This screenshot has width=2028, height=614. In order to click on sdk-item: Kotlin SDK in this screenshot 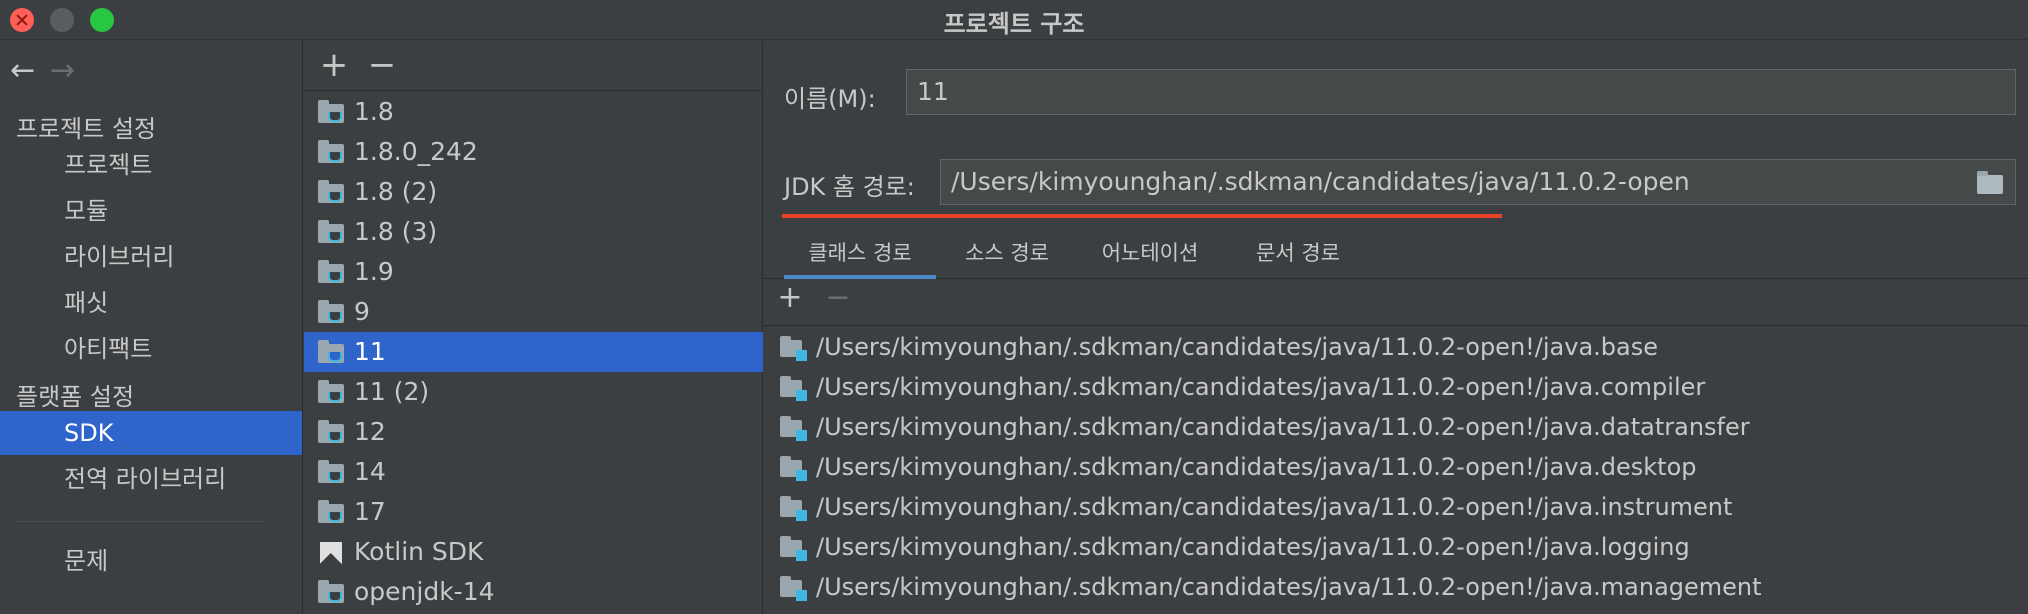, I will do `click(533, 552)`.